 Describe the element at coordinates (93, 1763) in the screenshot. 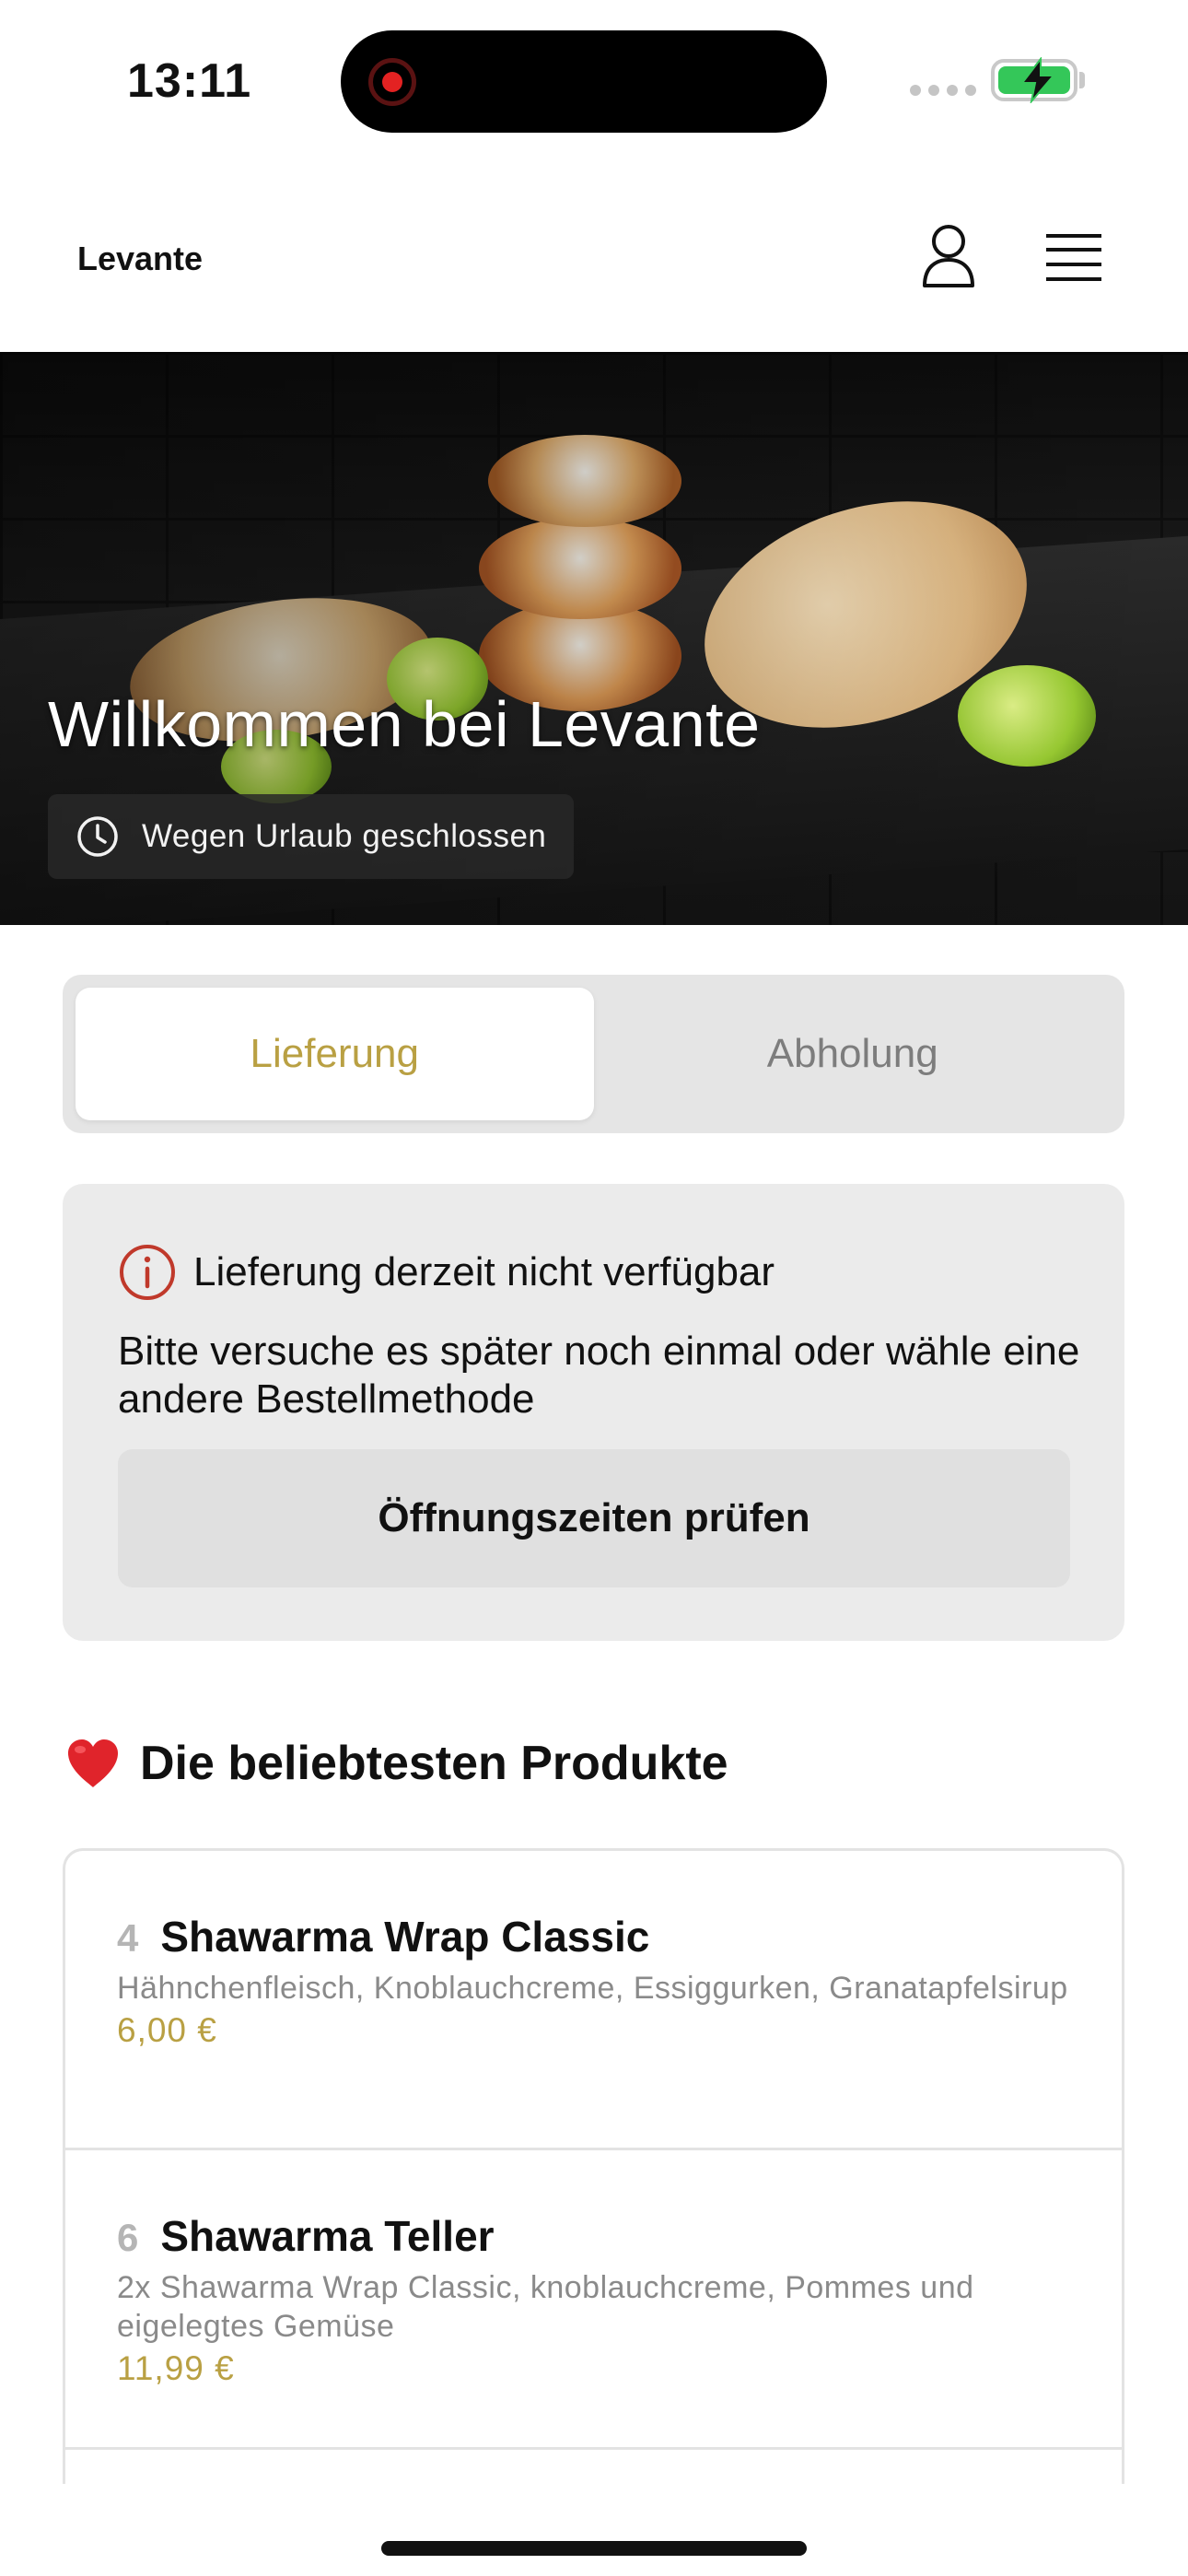

I see `heart-icon` at that location.